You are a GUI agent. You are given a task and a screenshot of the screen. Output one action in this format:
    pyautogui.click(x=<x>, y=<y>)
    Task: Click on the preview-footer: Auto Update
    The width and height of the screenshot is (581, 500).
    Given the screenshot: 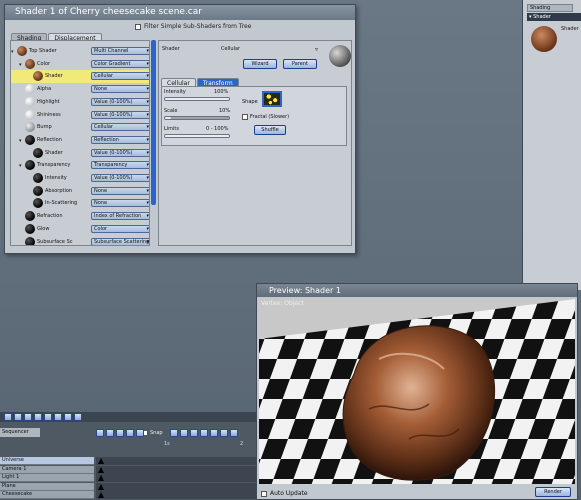 What is the action you would take?
    pyautogui.click(x=284, y=493)
    